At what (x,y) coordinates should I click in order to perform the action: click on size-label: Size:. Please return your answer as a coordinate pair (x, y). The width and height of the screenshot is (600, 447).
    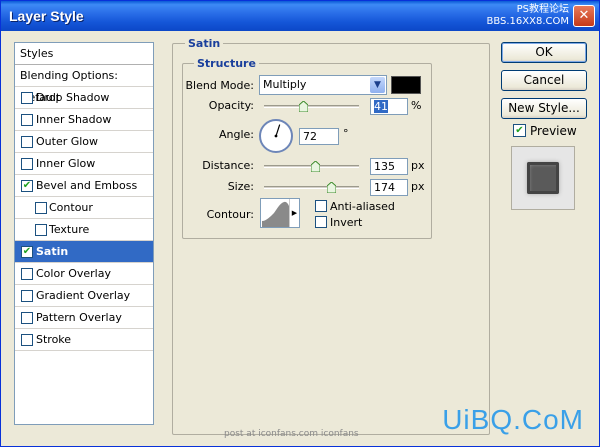
    Looking at the image, I should click on (240, 186).